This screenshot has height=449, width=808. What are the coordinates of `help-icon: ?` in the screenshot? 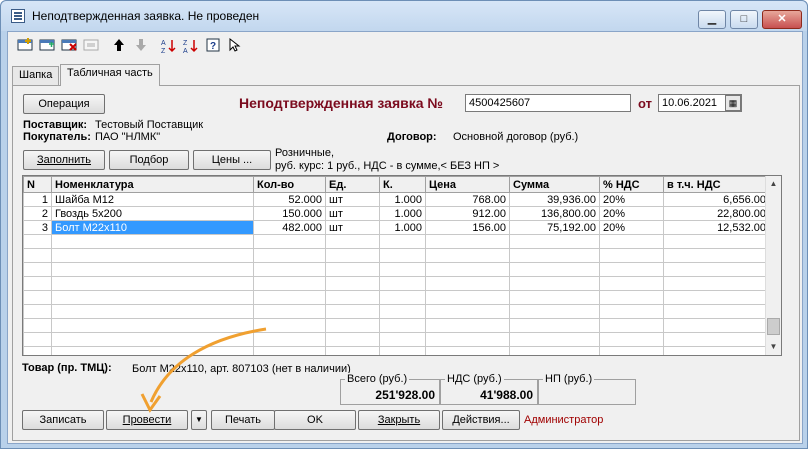 It's located at (213, 47).